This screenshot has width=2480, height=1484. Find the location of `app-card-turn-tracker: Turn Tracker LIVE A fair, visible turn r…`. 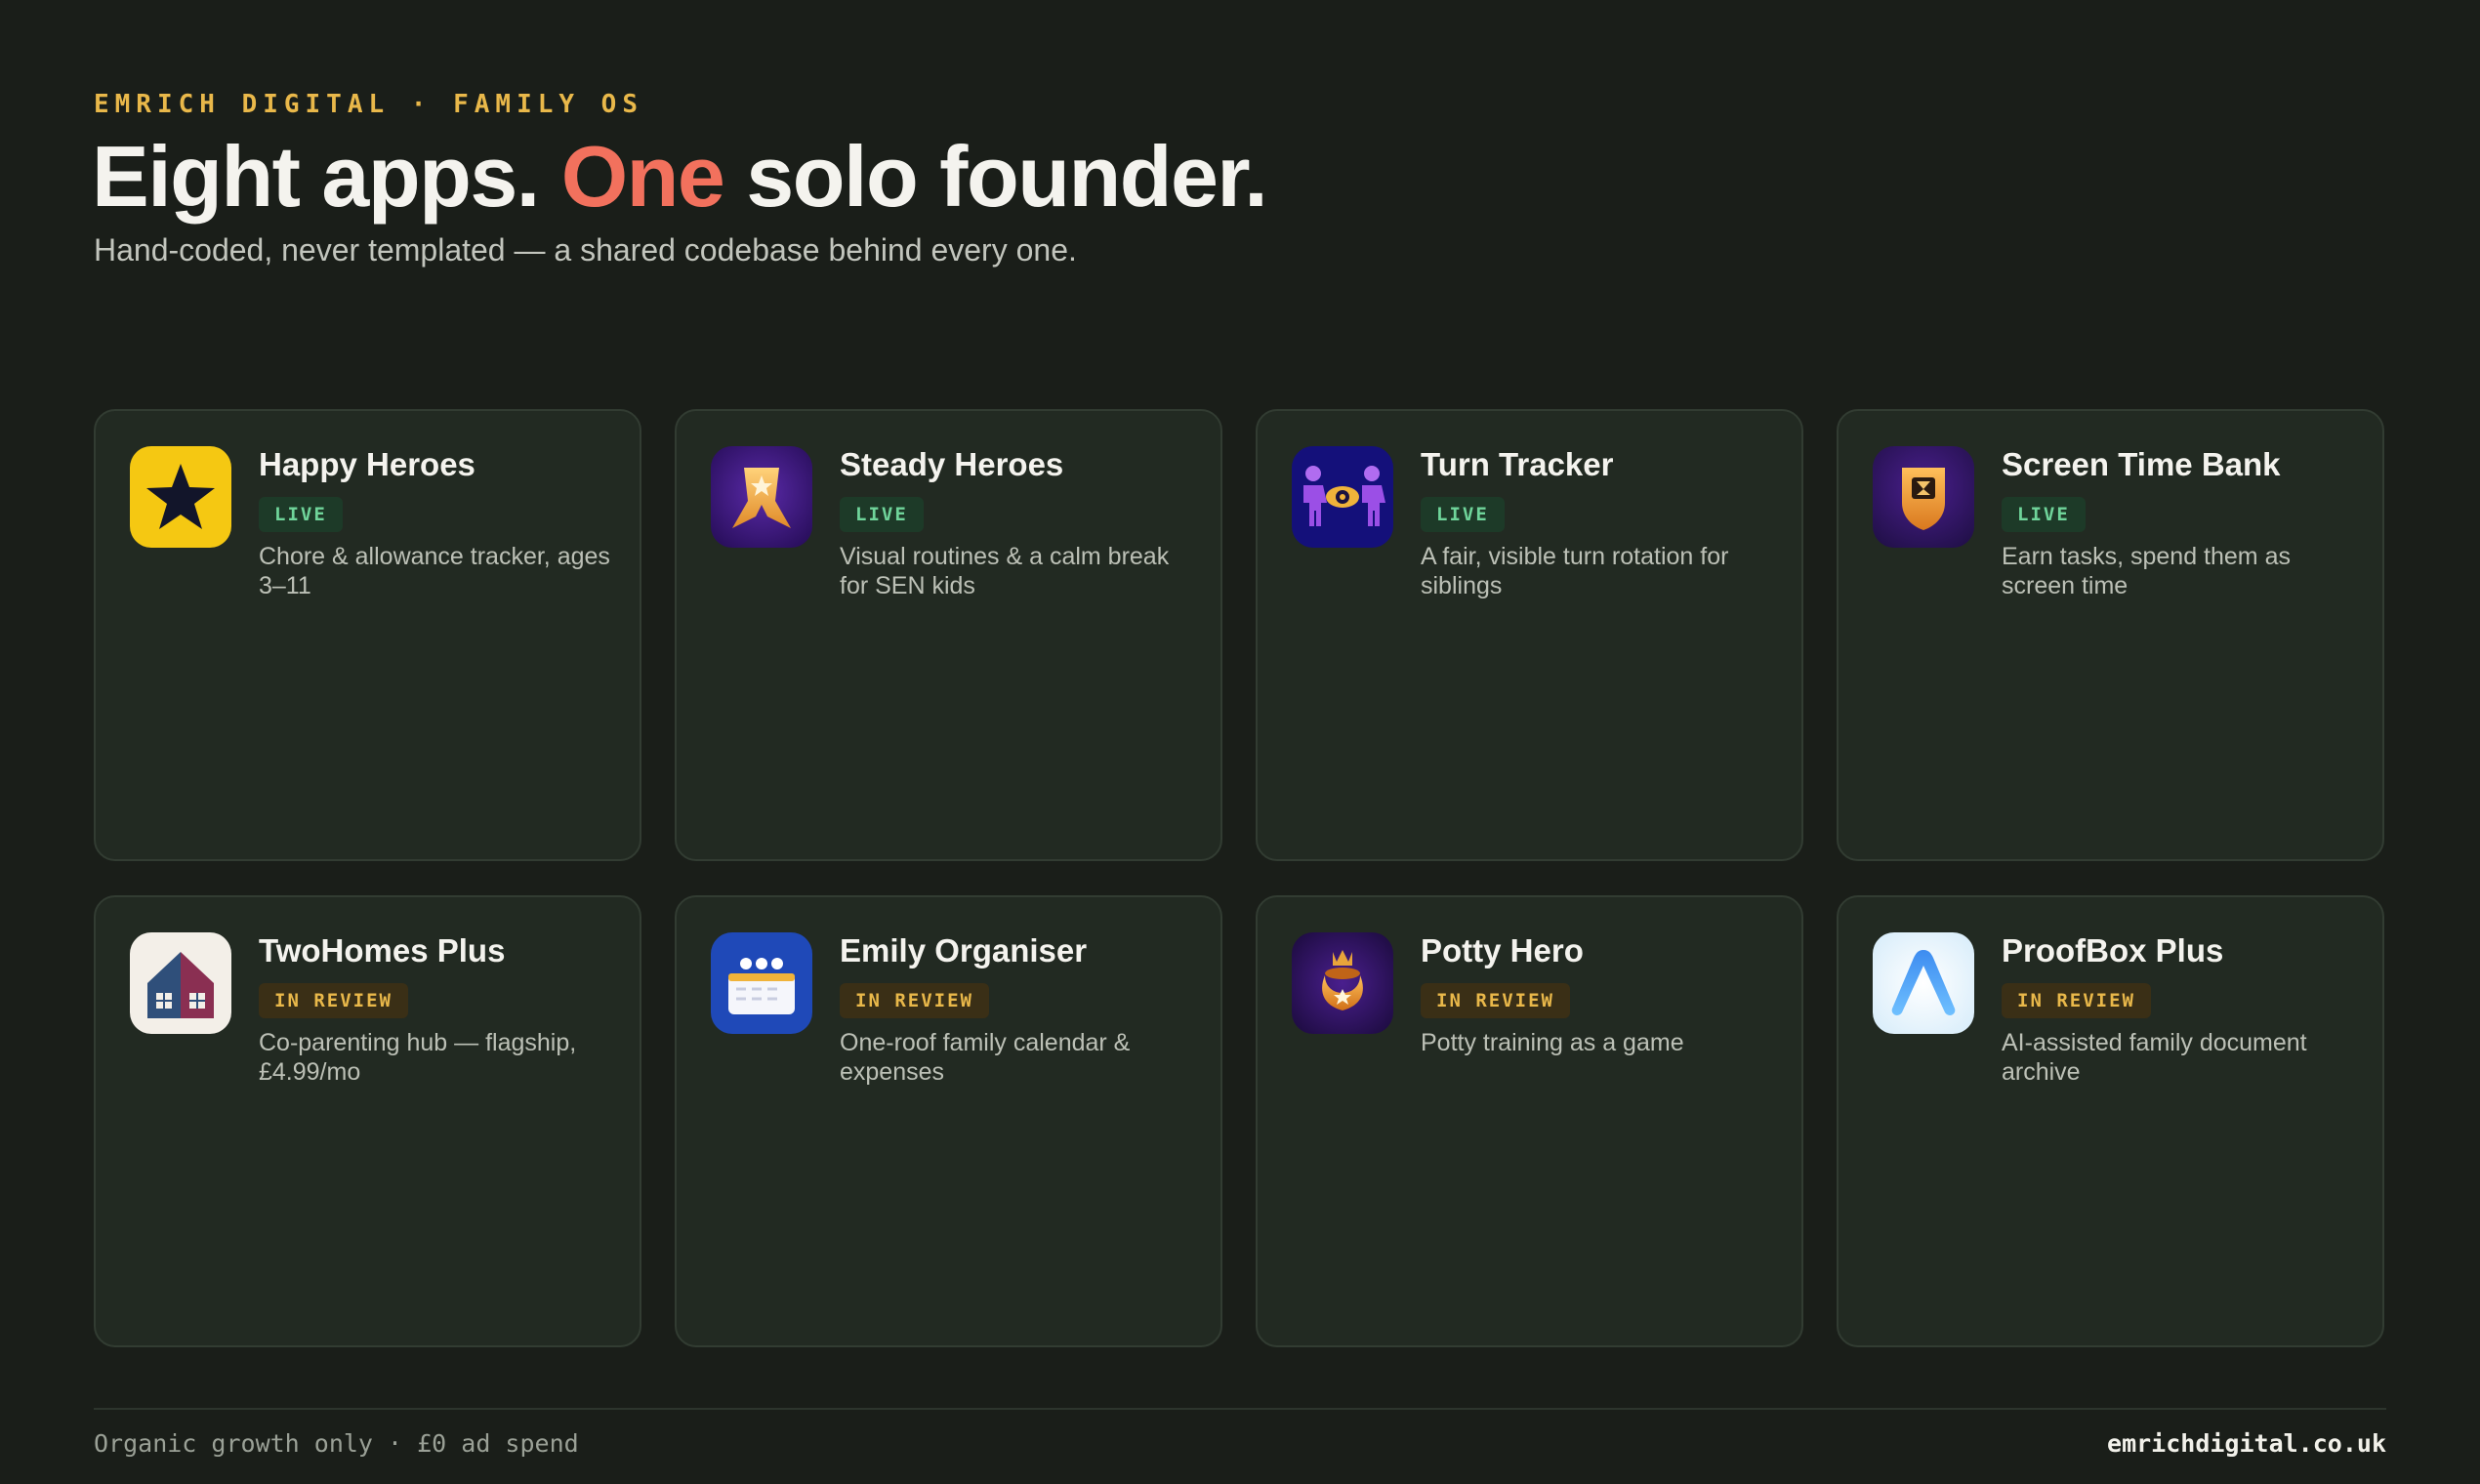

app-card-turn-tracker: Turn Tracker LIVE A fair, visible turn r… is located at coordinates (1529, 635).